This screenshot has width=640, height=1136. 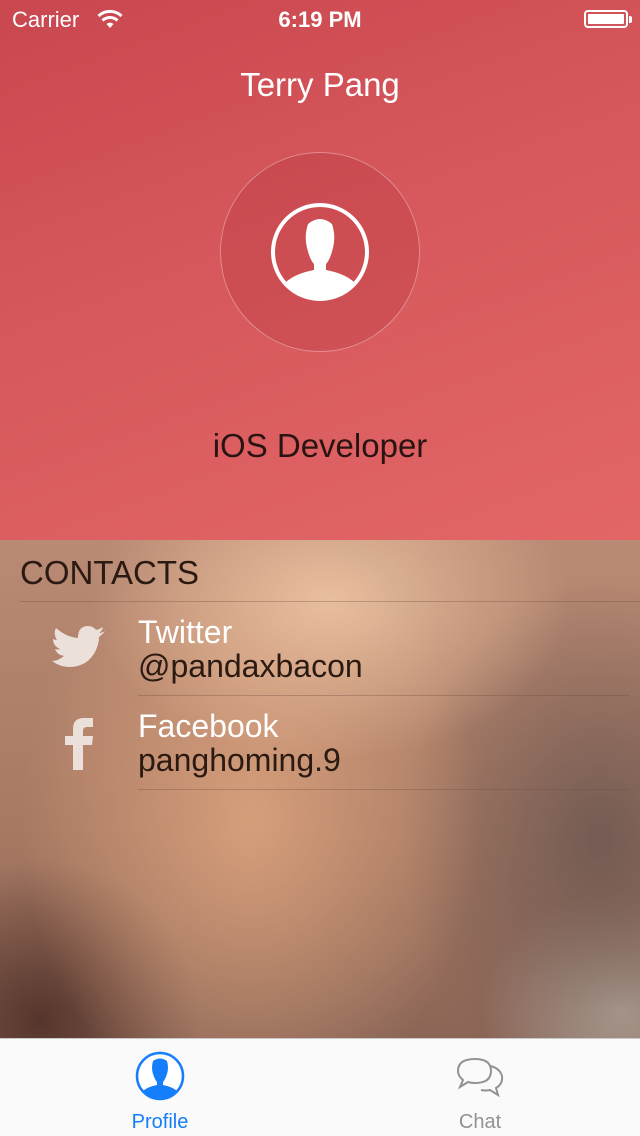 I want to click on contact-handle-twitter: @pandaxbacon, so click(x=250, y=666).